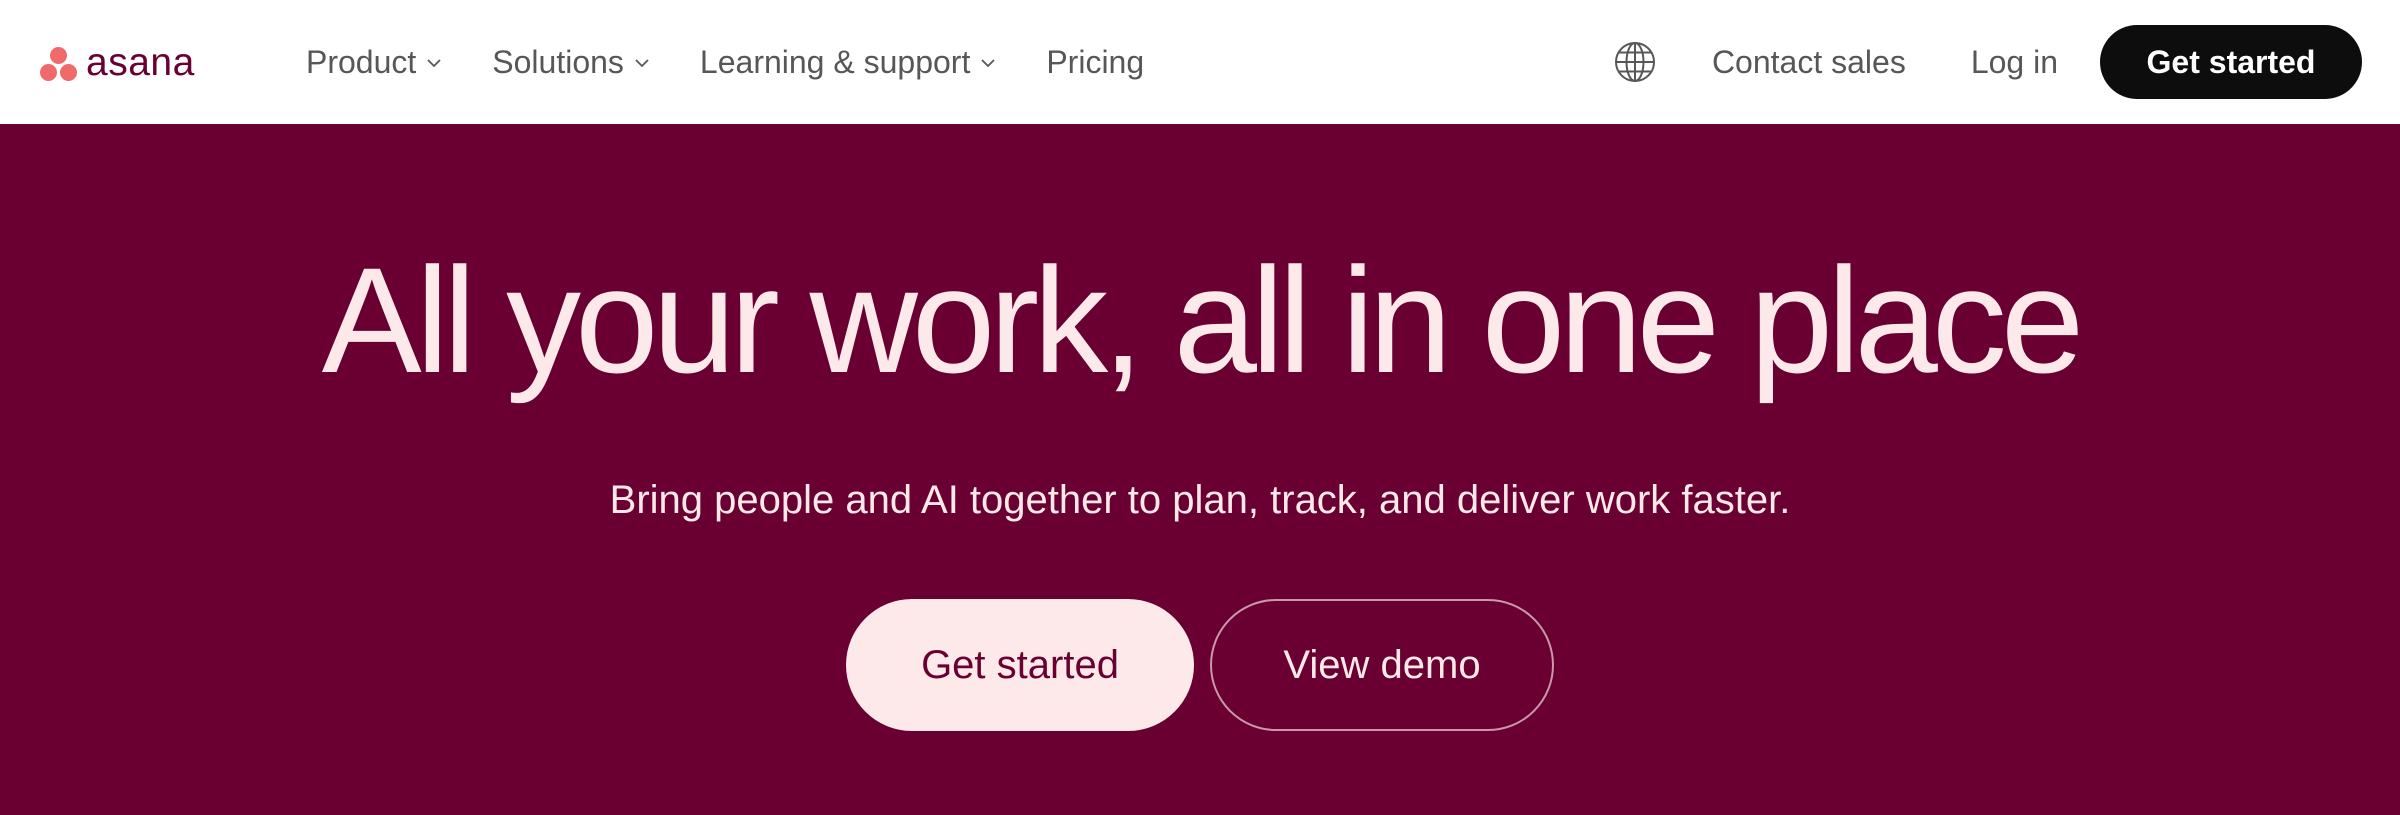 The width and height of the screenshot is (2400, 815). I want to click on nav-item-label: Solutions, so click(558, 61).